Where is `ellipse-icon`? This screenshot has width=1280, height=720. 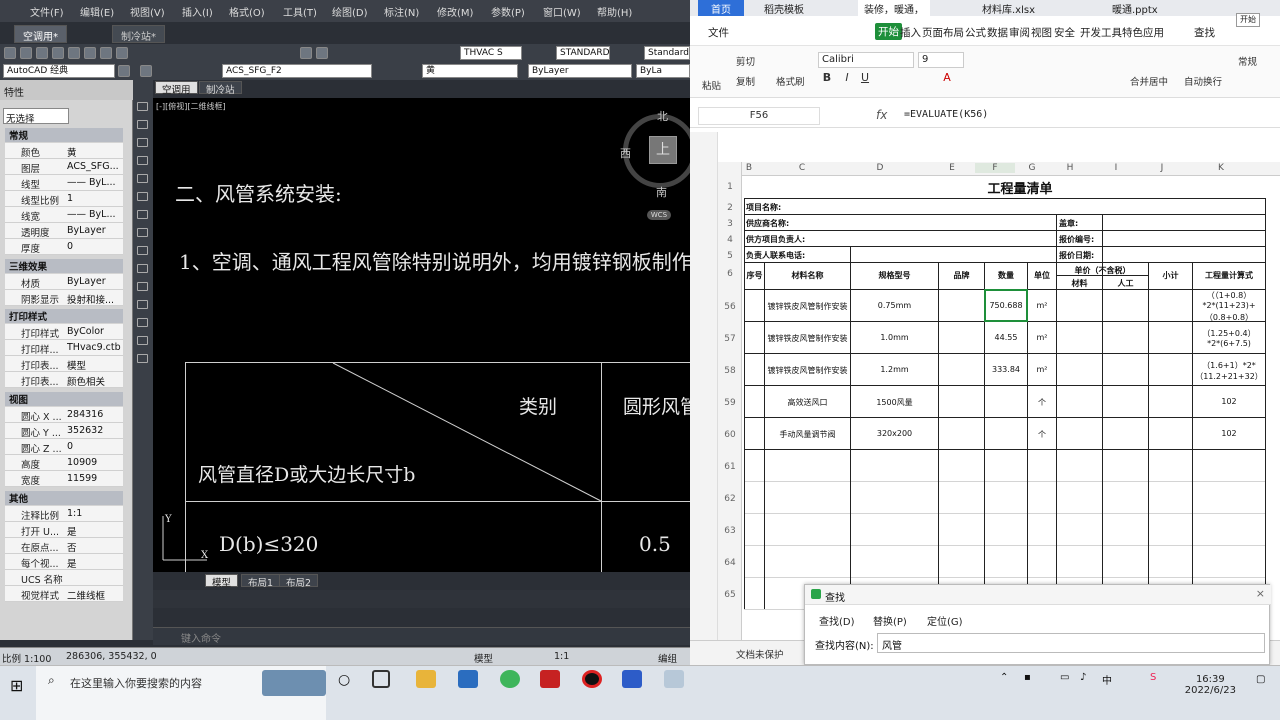 ellipse-icon is located at coordinates (142, 232).